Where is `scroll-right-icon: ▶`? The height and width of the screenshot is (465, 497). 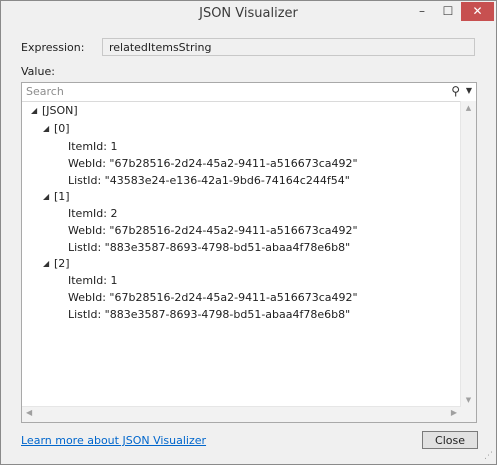 scroll-right-icon: ▶ is located at coordinates (454, 412).